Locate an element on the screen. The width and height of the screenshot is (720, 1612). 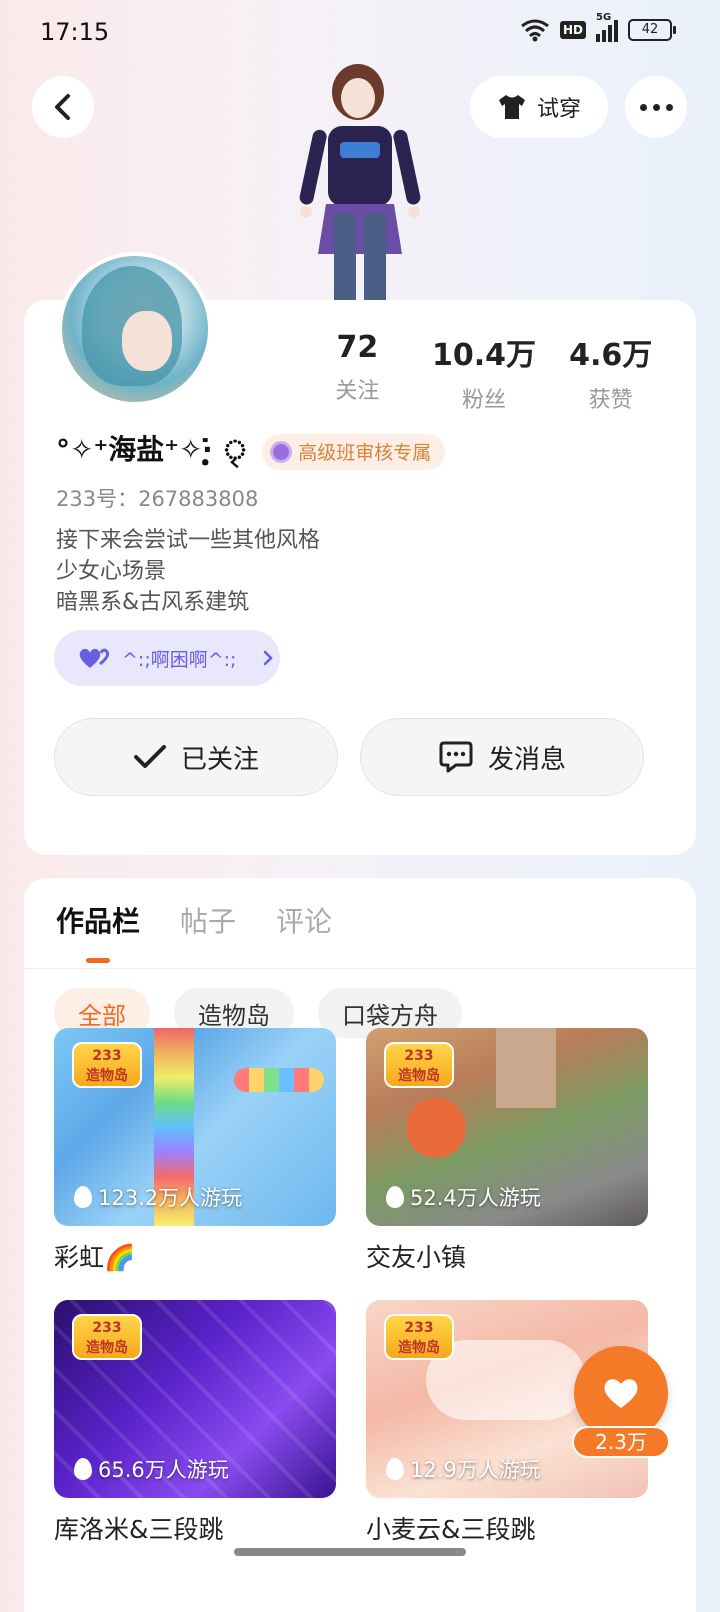
play-count: 123.2万人游玩 is located at coordinates (158, 1197).